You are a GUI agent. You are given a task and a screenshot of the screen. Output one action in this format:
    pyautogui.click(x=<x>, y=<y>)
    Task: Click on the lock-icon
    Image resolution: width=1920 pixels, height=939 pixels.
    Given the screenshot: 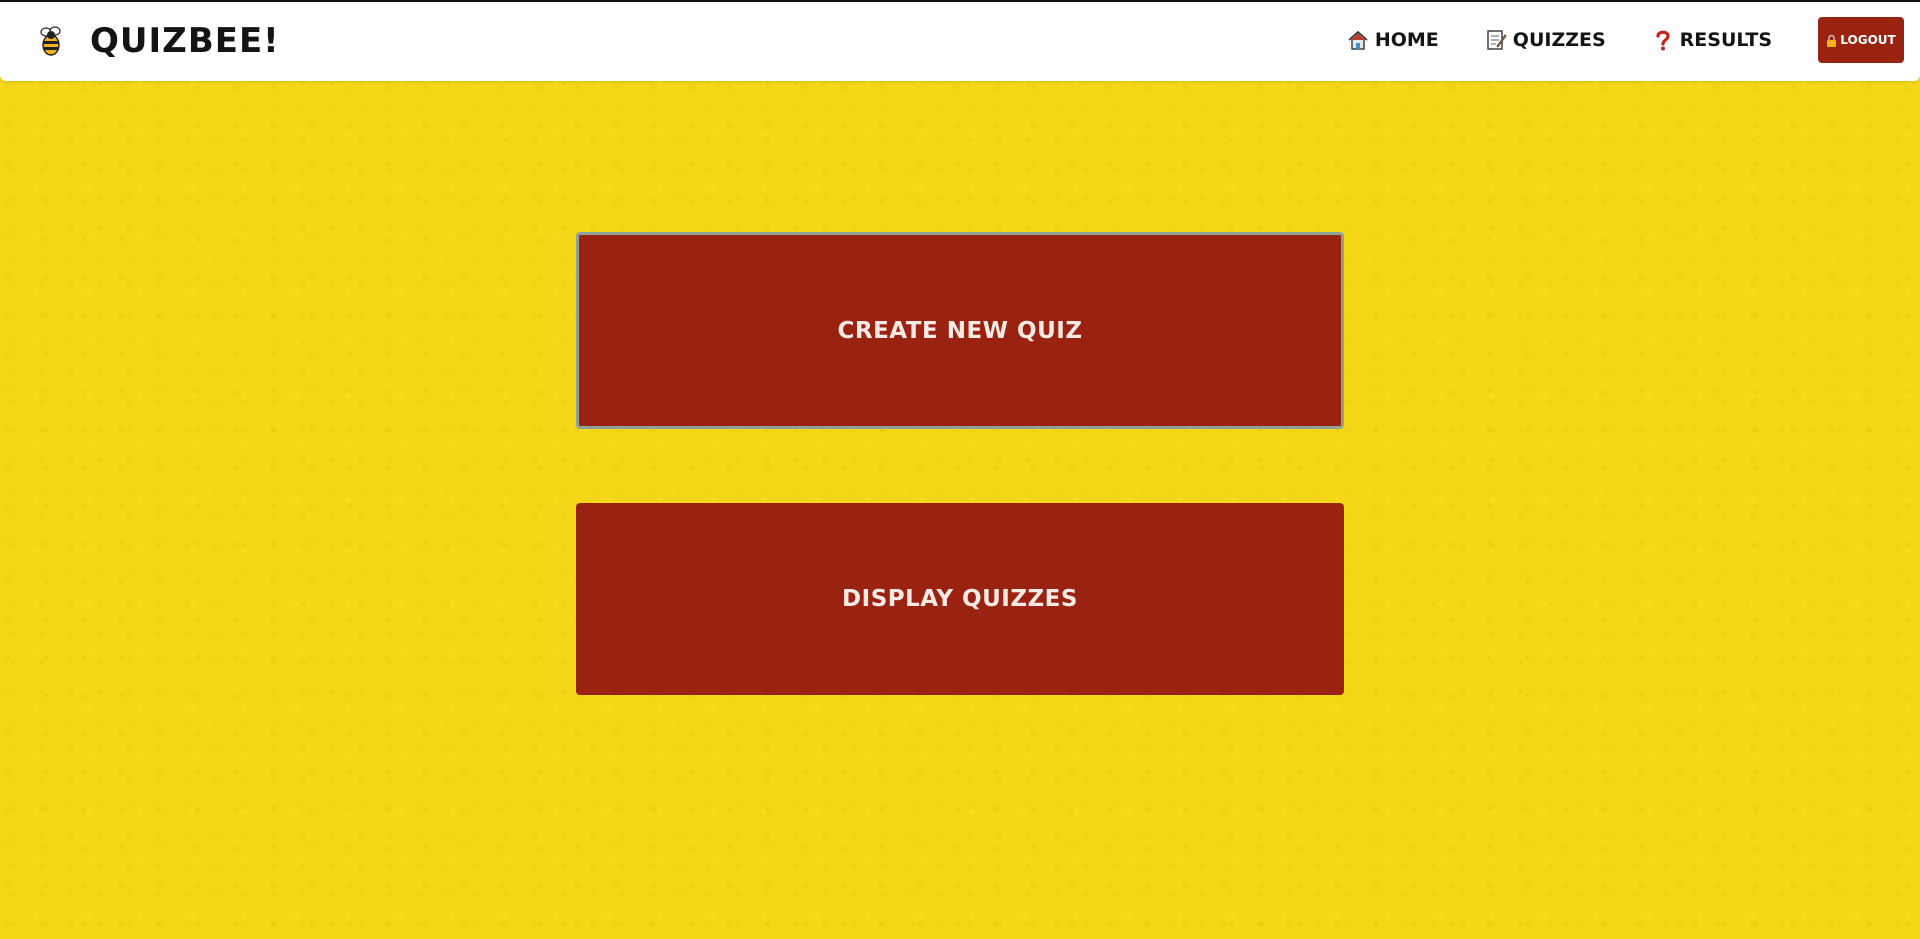 What is the action you would take?
    pyautogui.click(x=1832, y=40)
    